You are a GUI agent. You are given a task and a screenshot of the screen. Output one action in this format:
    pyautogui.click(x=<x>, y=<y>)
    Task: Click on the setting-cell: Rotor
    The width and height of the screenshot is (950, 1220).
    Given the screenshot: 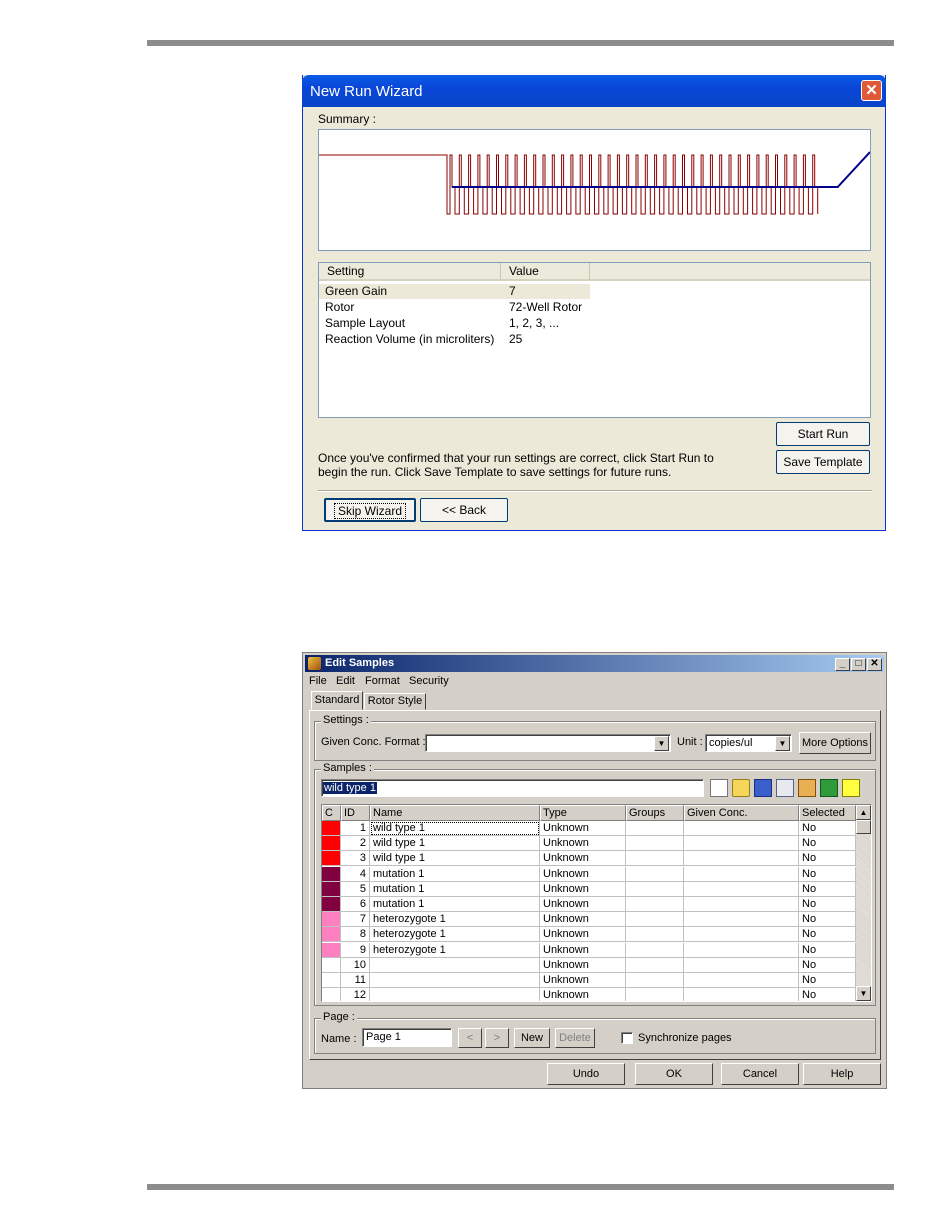 What is the action you would take?
    pyautogui.click(x=339, y=307)
    